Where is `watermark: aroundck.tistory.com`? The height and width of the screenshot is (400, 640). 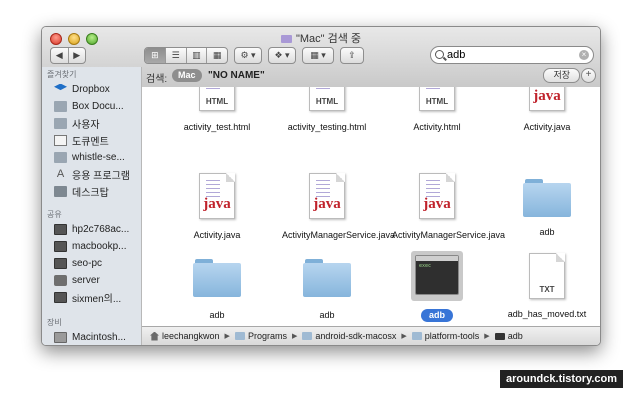
watermark: aroundck.tistory.com is located at coordinates (562, 379).